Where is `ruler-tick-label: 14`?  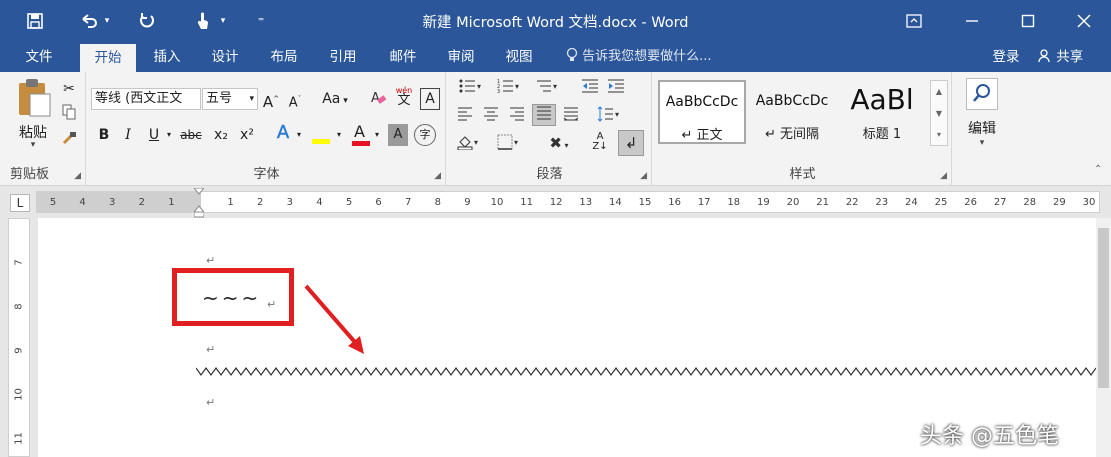 ruler-tick-label: 14 is located at coordinates (615, 202).